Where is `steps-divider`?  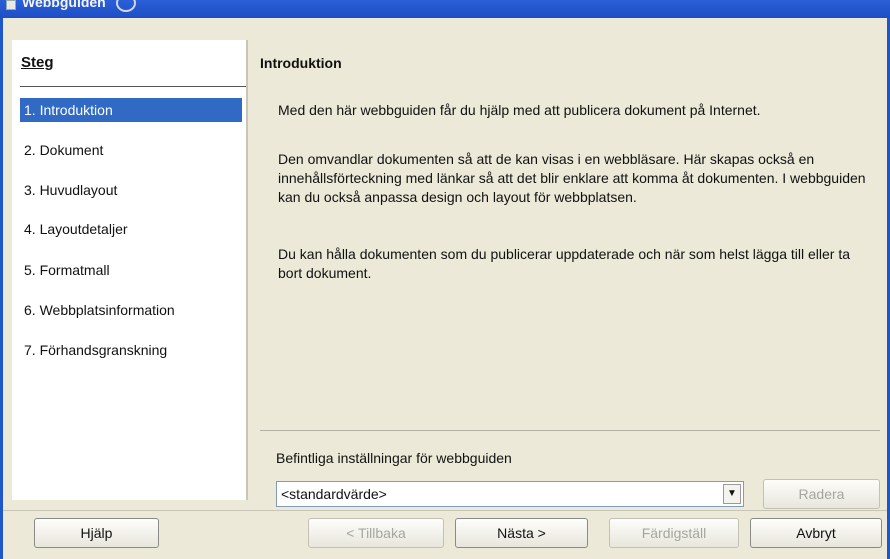
steps-divider is located at coordinates (136, 86).